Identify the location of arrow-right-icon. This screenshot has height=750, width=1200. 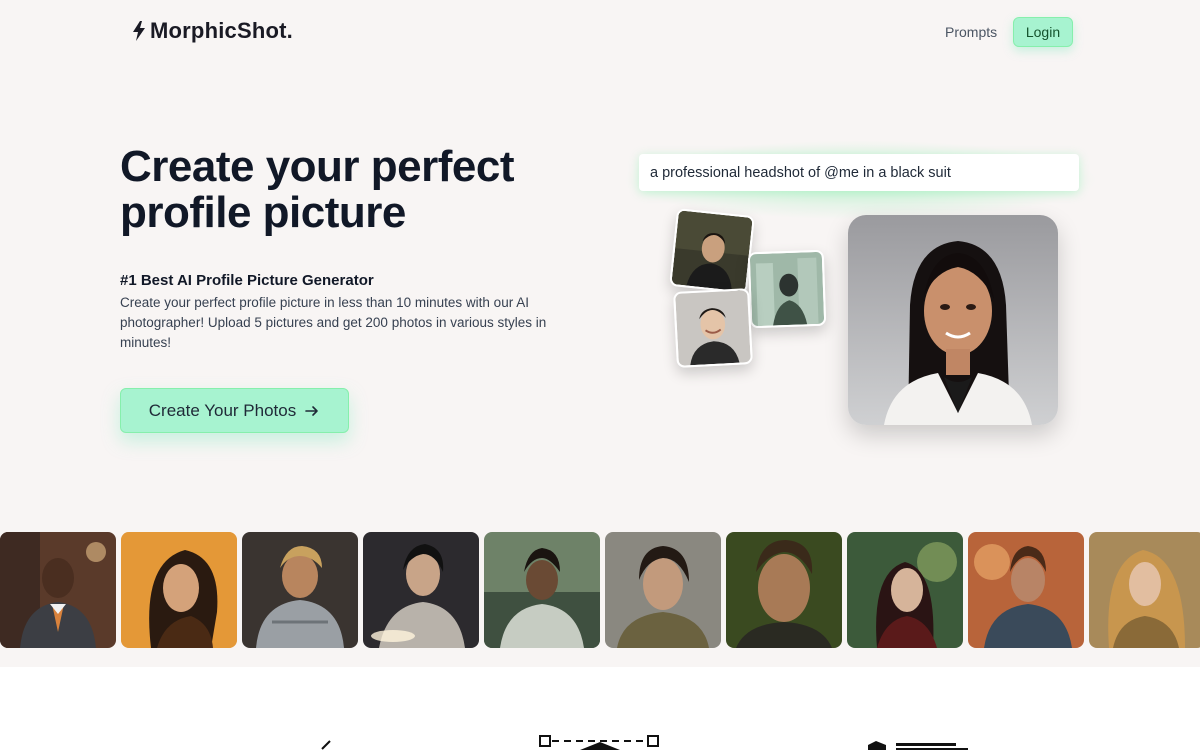
(312, 410).